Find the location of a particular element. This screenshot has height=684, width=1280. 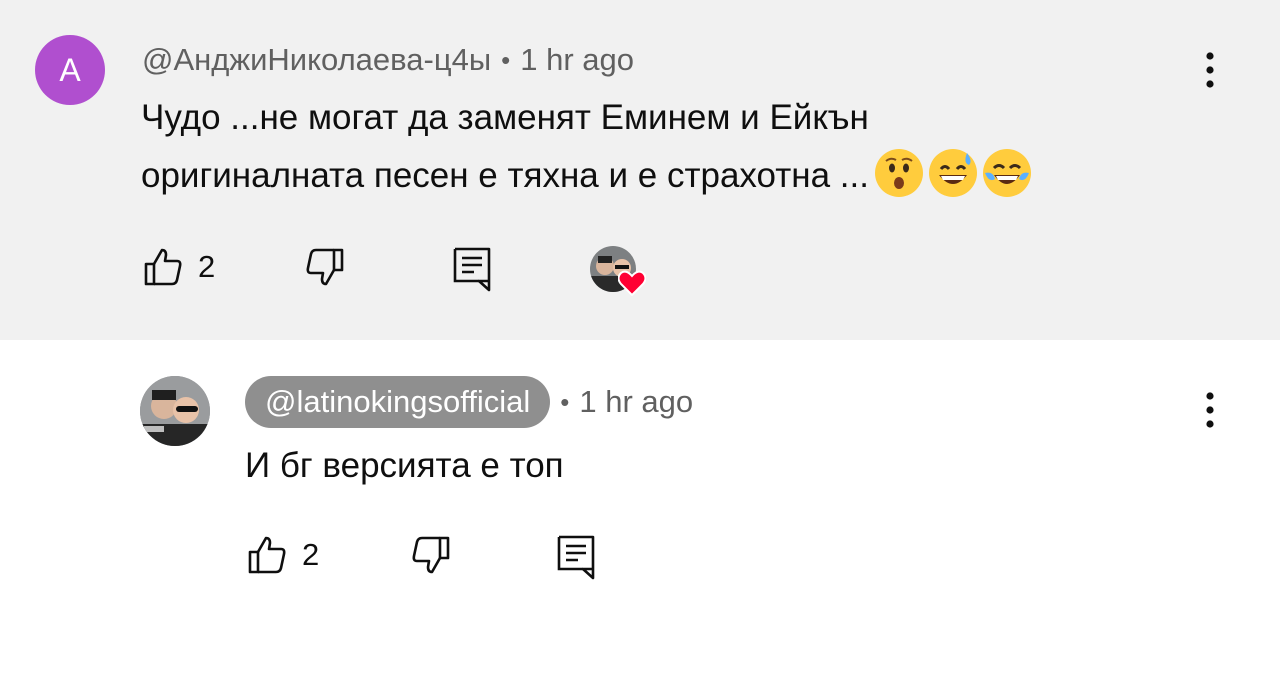

avatar is located at coordinates (175, 411).